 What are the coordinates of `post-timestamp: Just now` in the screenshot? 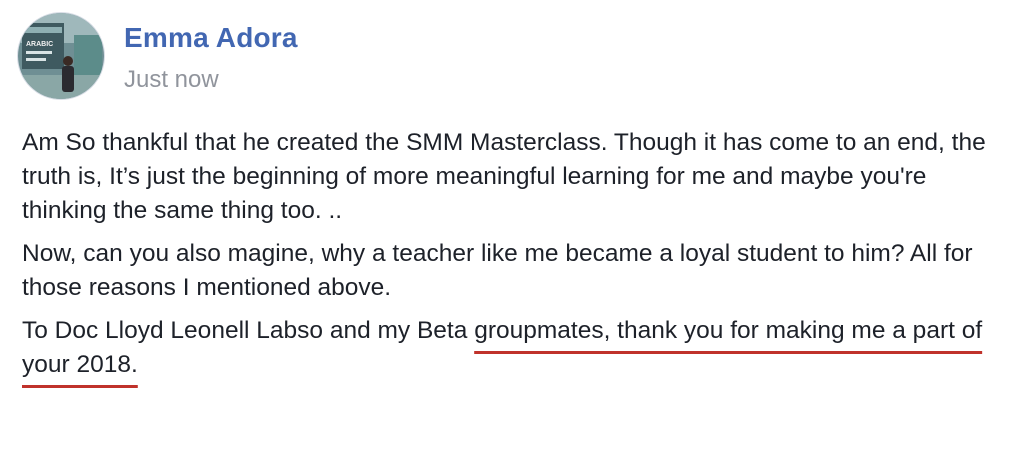 It's located at (171, 80).